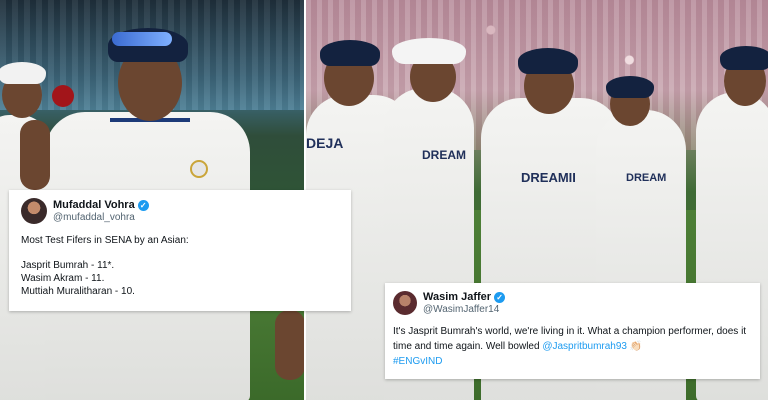 The image size is (768, 400). Describe the element at coordinates (548, 177) in the screenshot. I see `jersey-text: DREAMII` at that location.